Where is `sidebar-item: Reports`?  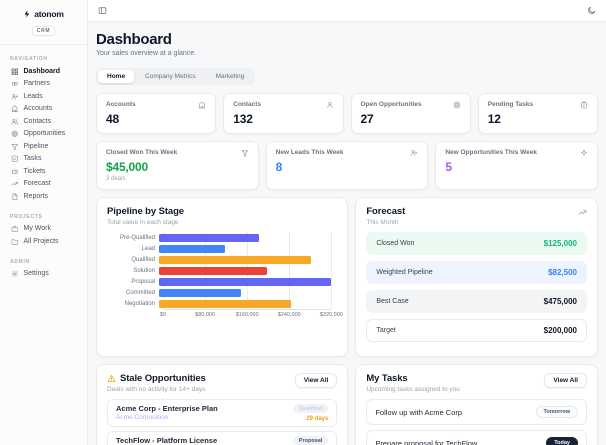 sidebar-item: Reports is located at coordinates (43, 196).